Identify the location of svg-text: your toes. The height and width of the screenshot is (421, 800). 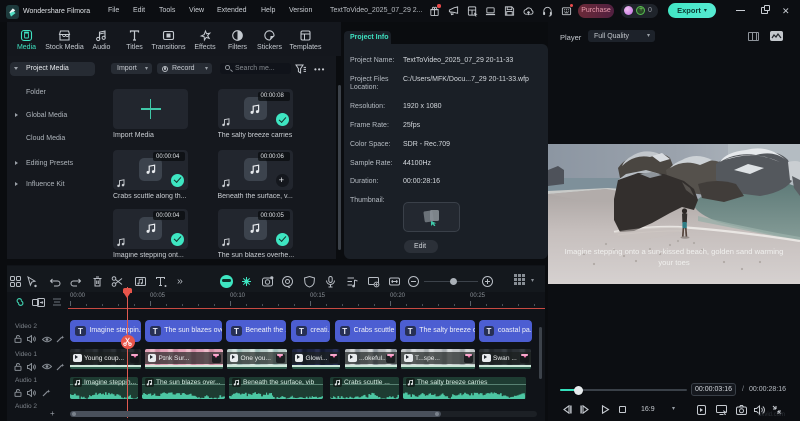
(673, 262).